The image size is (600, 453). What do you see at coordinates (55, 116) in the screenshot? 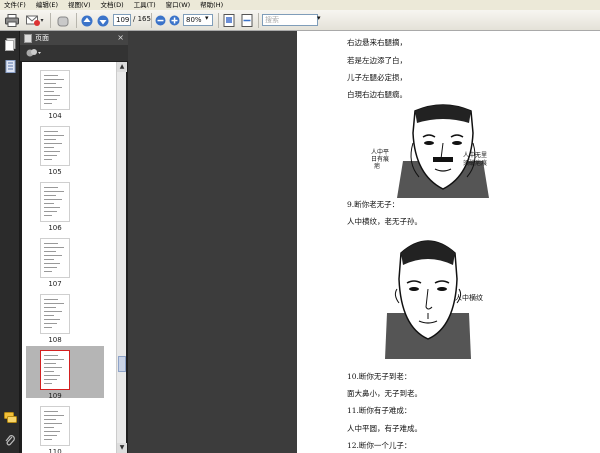
I see `thumbnail-label: 104` at bounding box center [55, 116].